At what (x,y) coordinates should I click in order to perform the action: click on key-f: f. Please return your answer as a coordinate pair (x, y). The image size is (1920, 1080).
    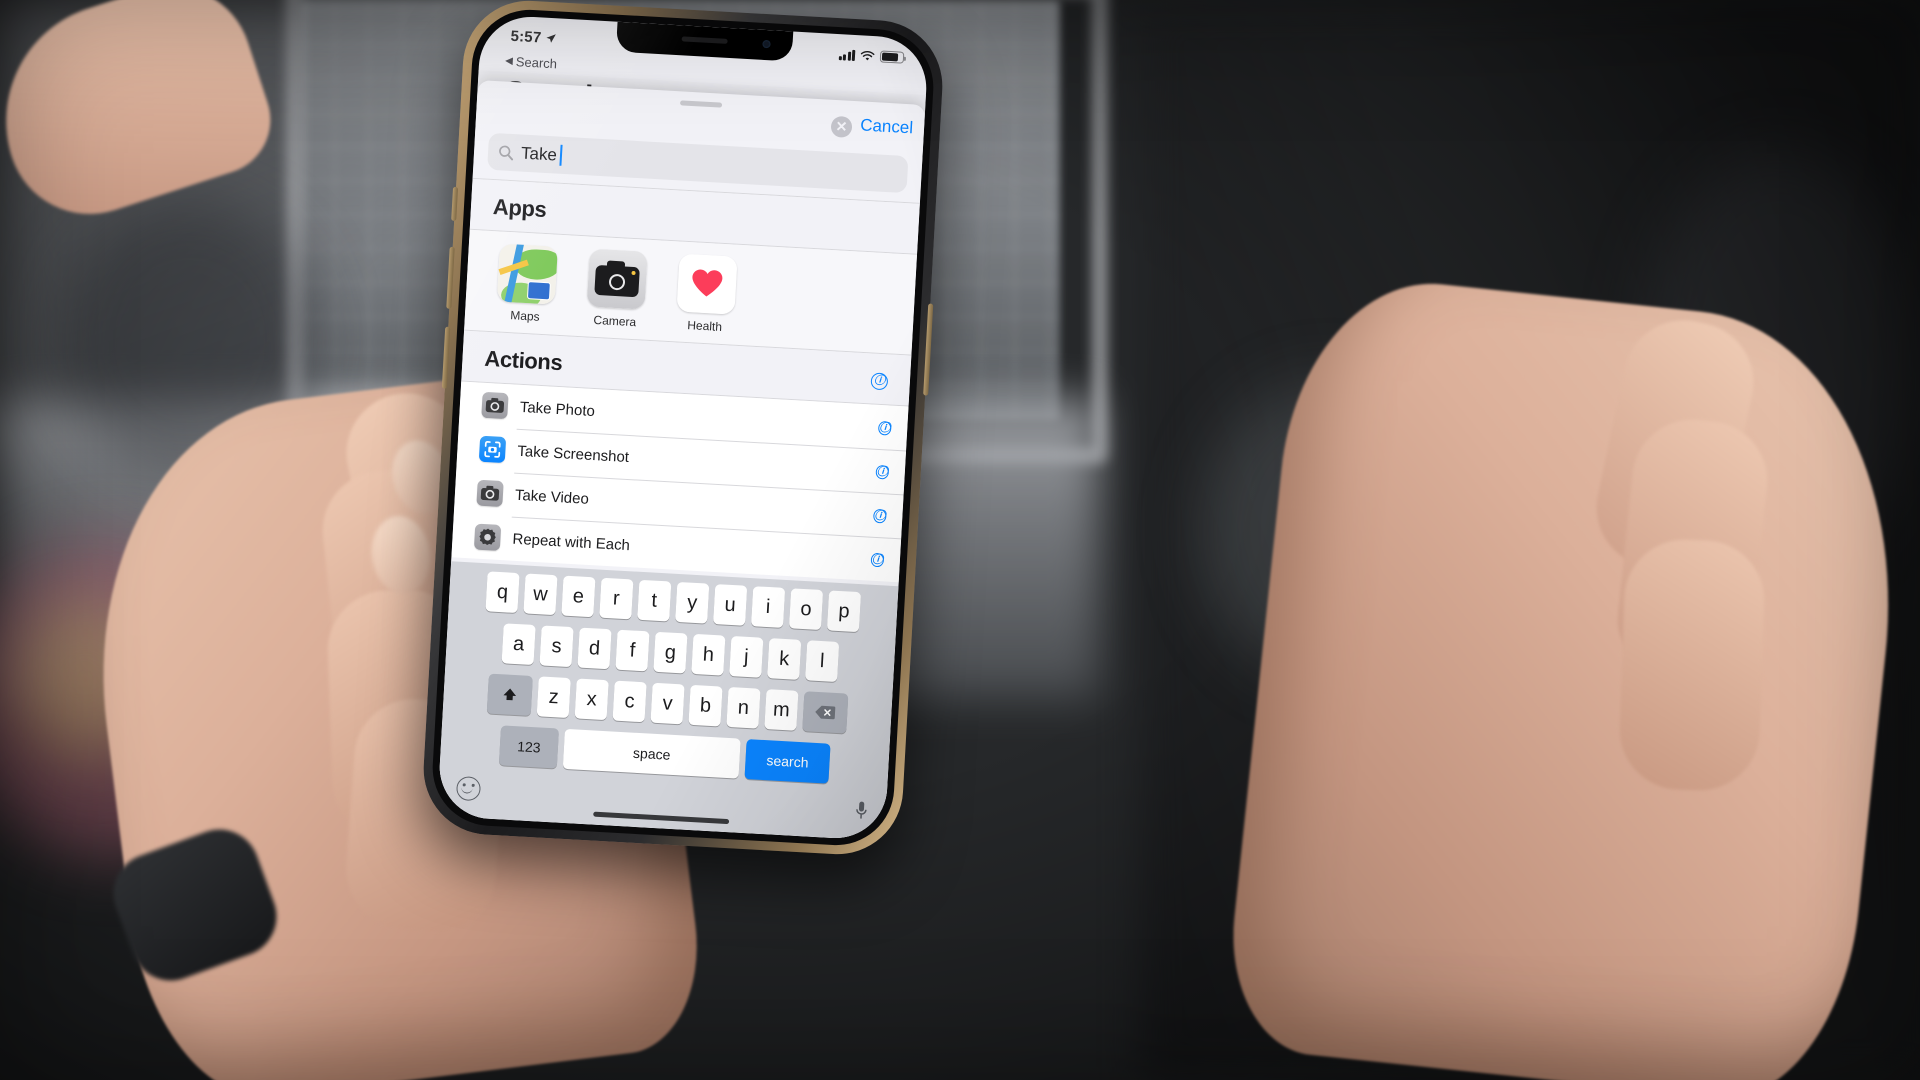
    Looking at the image, I should click on (632, 650).